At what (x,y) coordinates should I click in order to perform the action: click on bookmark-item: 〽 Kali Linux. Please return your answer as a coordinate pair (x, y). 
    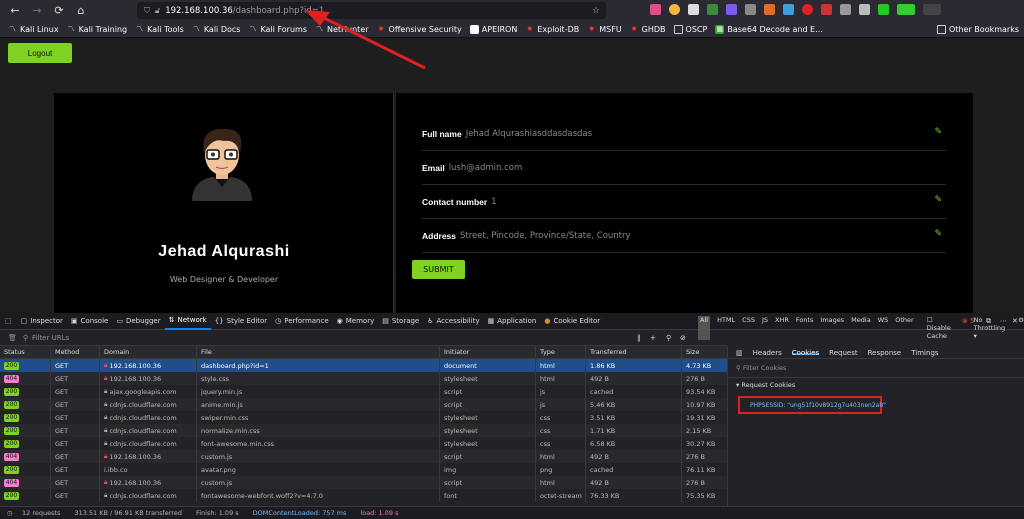
    Looking at the image, I should click on (33, 29).